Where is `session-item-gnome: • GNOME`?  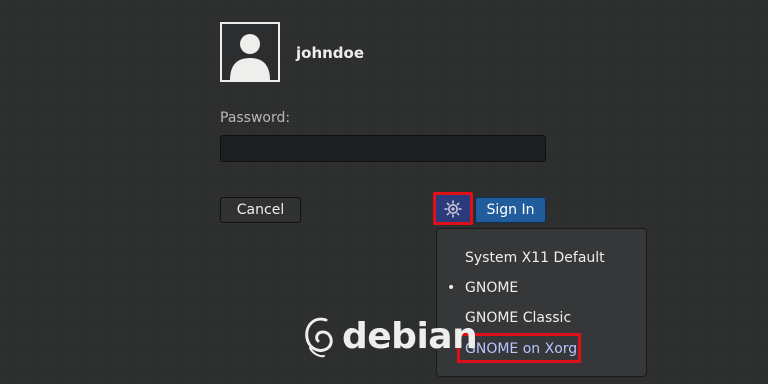
session-item-gnome: • GNOME is located at coordinates (541, 288).